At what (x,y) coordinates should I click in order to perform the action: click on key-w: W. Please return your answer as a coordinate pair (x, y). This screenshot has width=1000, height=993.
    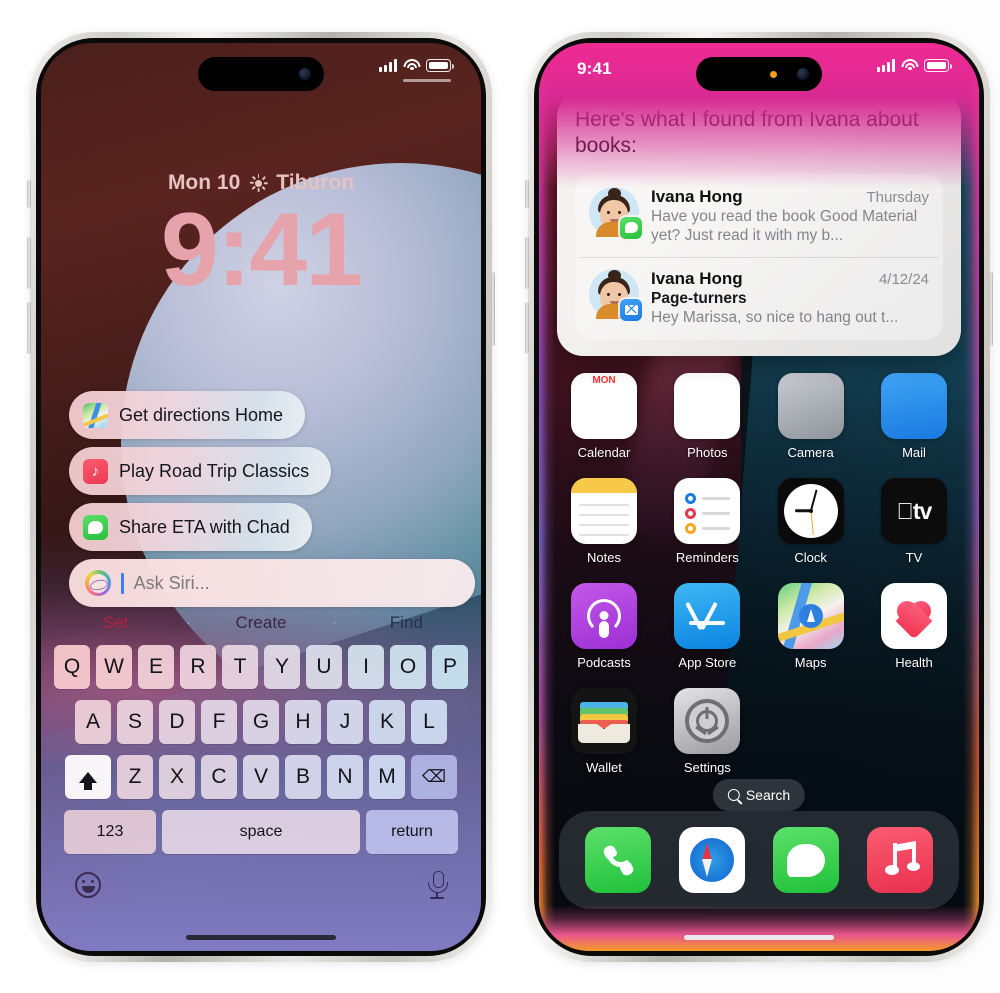
    Looking at the image, I should click on (114, 667).